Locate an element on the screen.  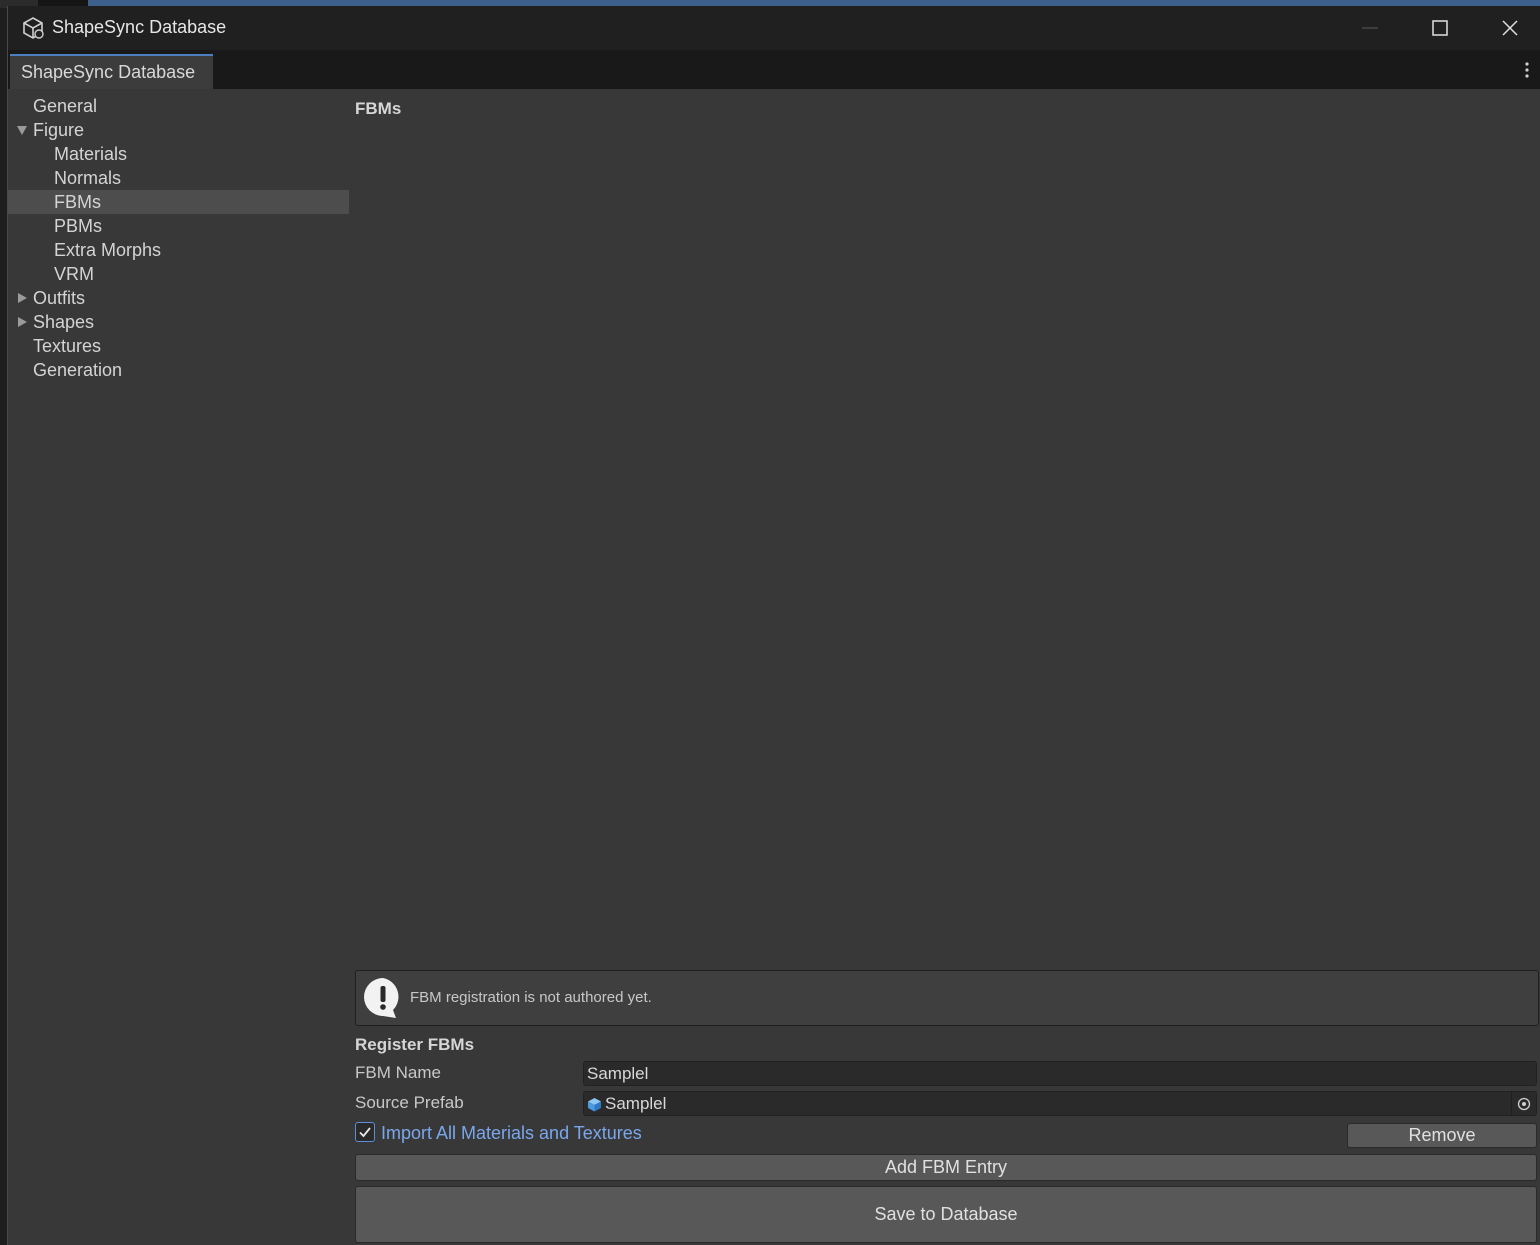
more-options-icon is located at coordinates (1527, 70).